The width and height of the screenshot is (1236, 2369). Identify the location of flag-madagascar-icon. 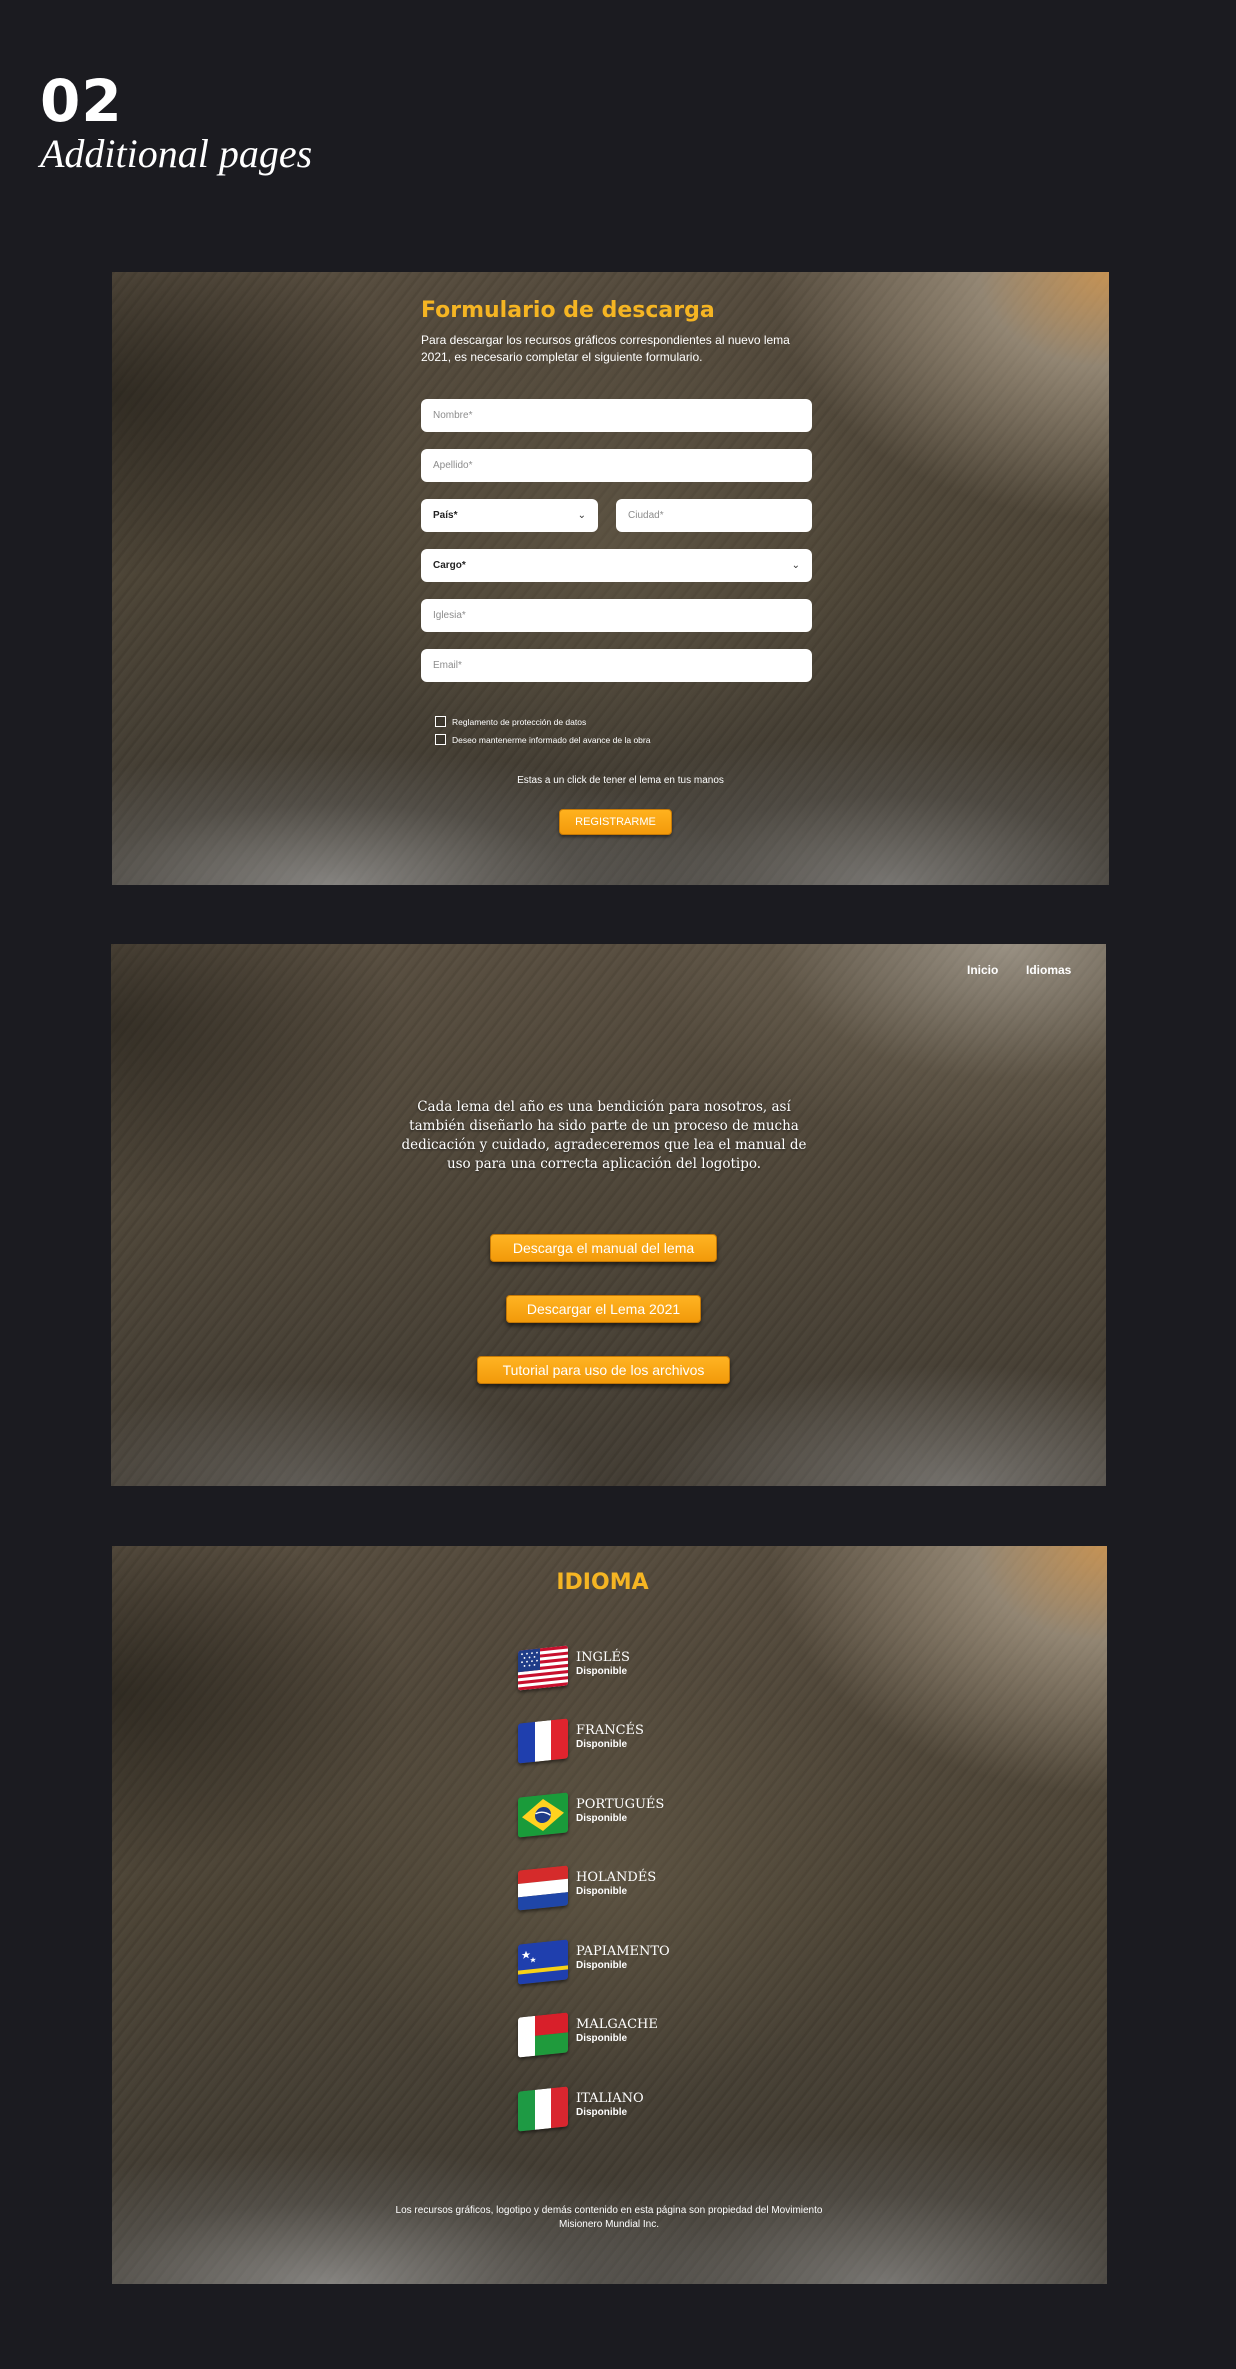
(543, 2035).